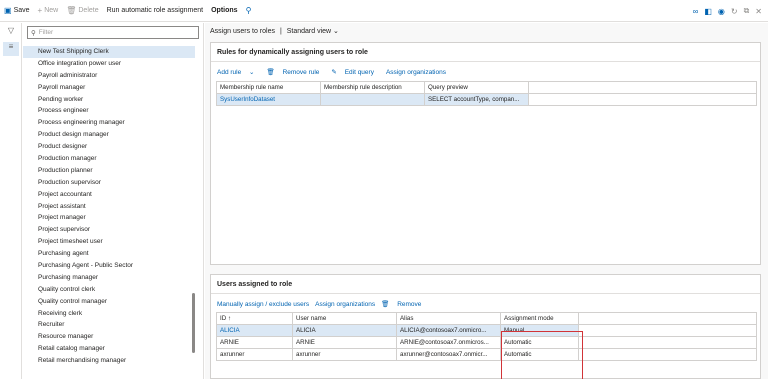 The height and width of the screenshot is (379, 768). Describe the element at coordinates (109, 218) in the screenshot. I see `list-item: Project manager` at that location.